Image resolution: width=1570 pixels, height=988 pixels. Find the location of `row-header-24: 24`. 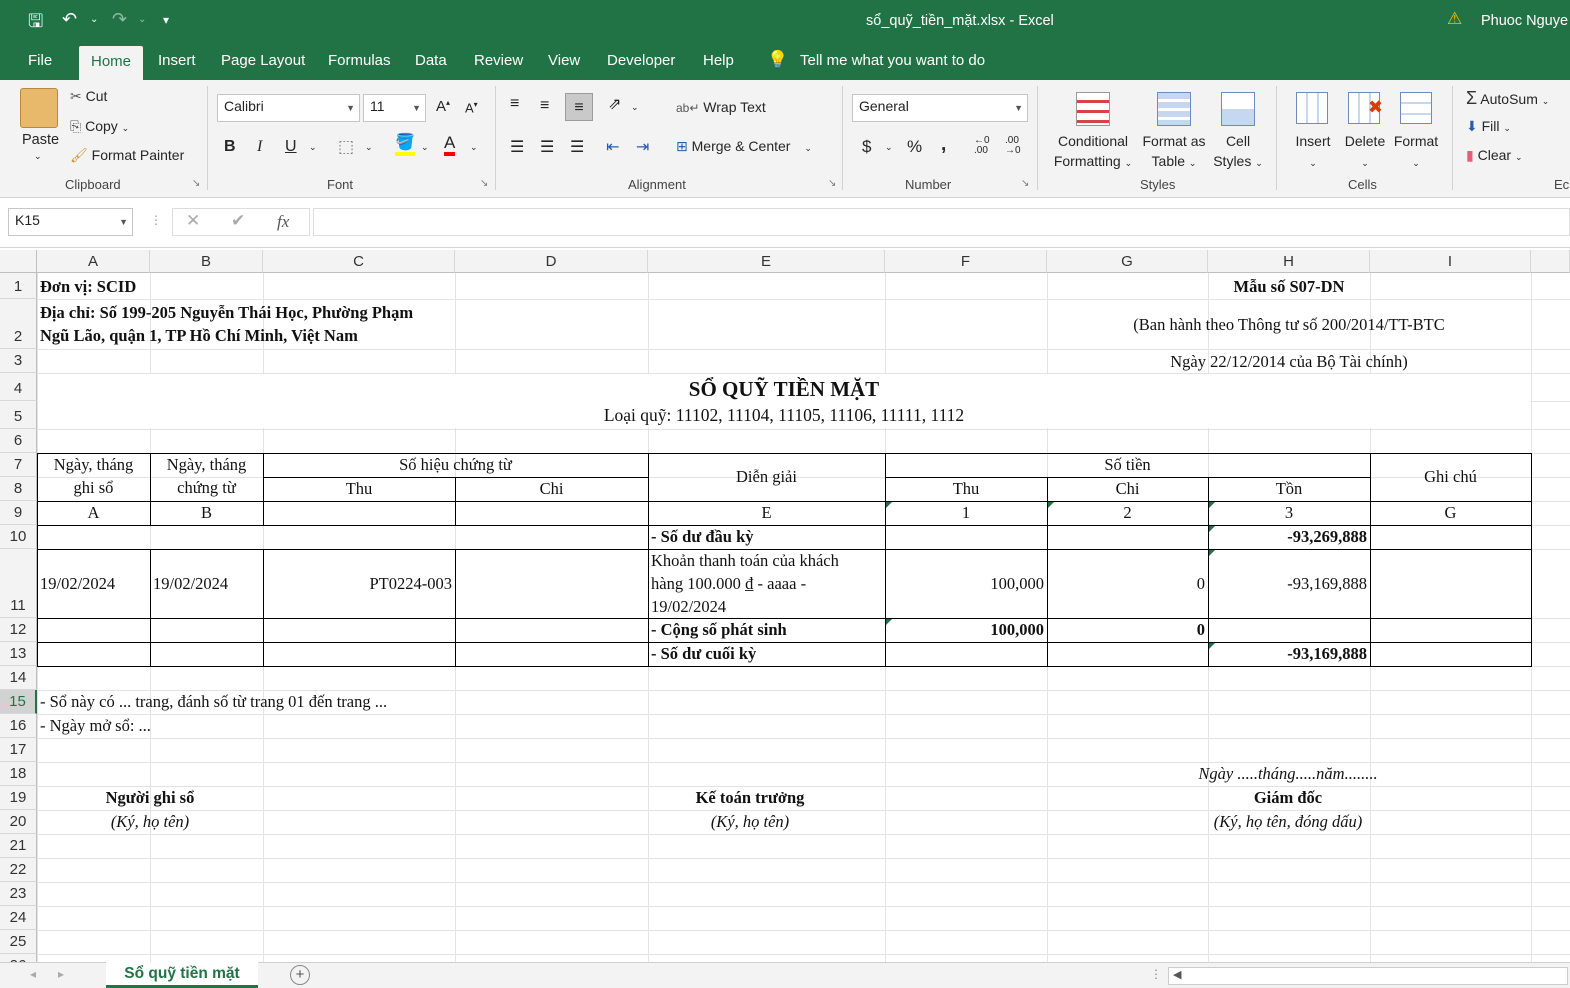

row-header-24: 24 is located at coordinates (18, 918).